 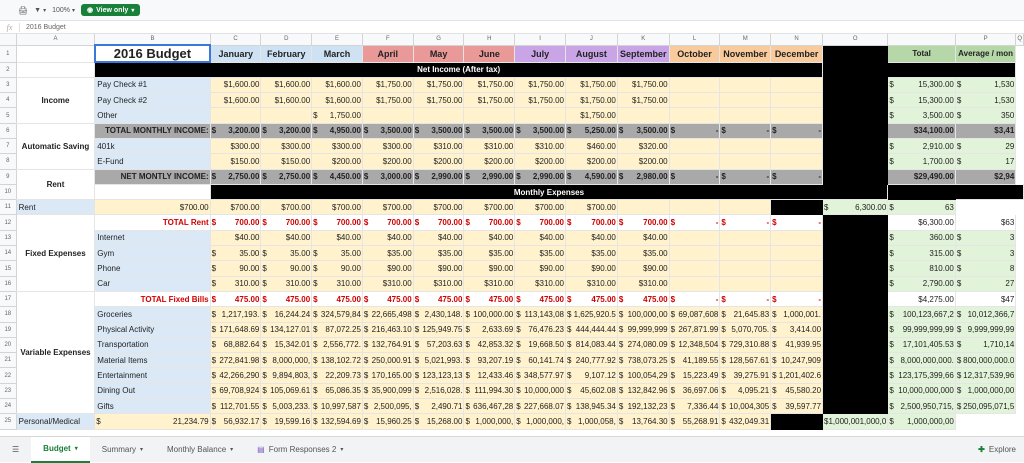 I want to click on category-label: Material Items, so click(x=152, y=360).